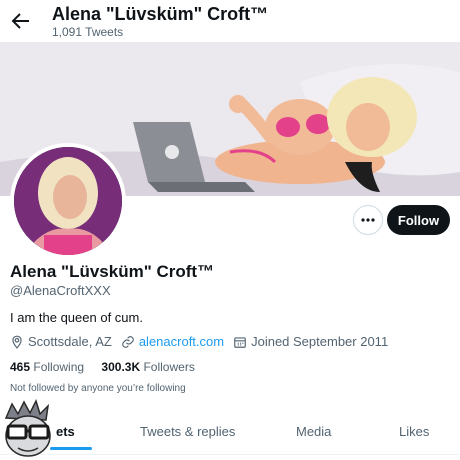  What do you see at coordinates (76, 317) in the screenshot?
I see `profile-bio: I am the queen of cum.` at bounding box center [76, 317].